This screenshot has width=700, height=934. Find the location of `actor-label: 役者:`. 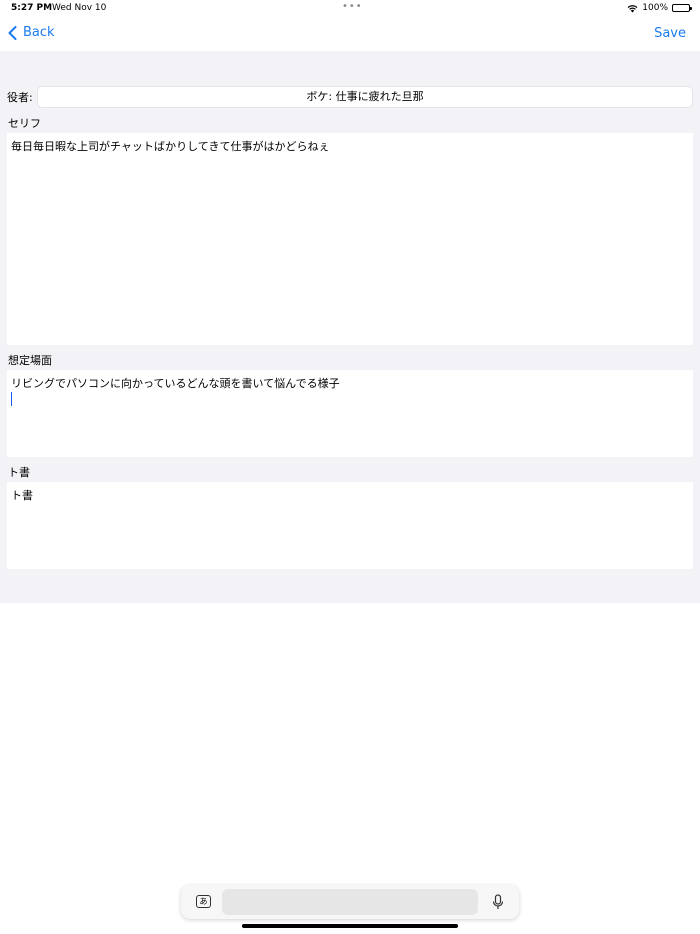

actor-label: 役者: is located at coordinates (20, 97).